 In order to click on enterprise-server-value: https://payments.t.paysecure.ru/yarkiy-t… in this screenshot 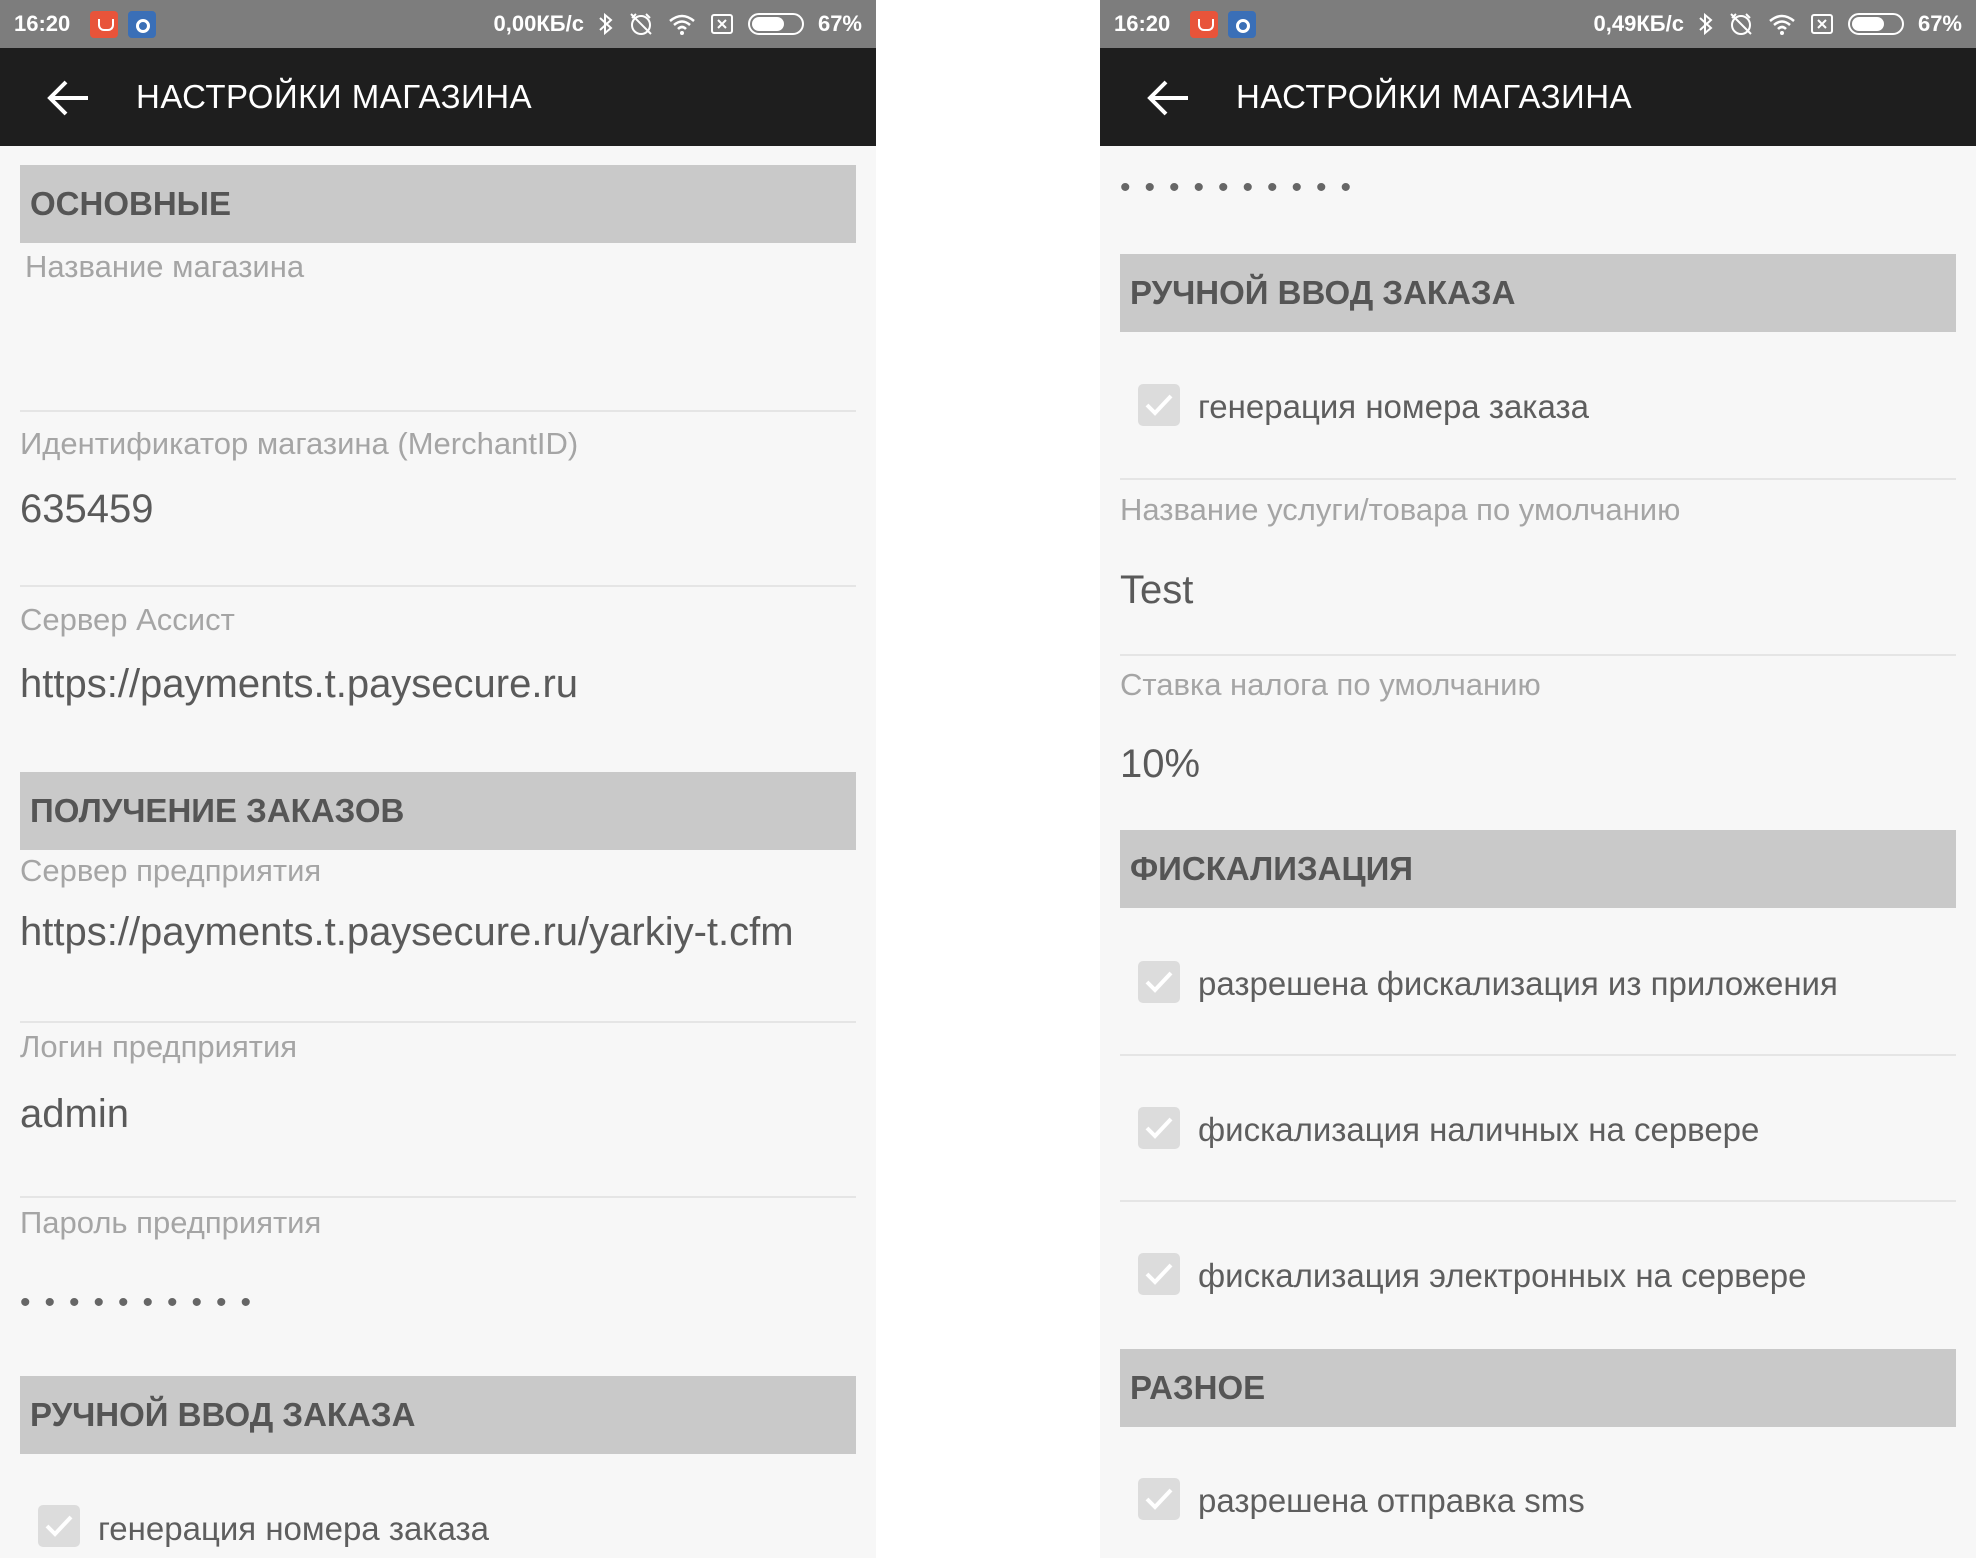, I will do `click(420, 932)`.